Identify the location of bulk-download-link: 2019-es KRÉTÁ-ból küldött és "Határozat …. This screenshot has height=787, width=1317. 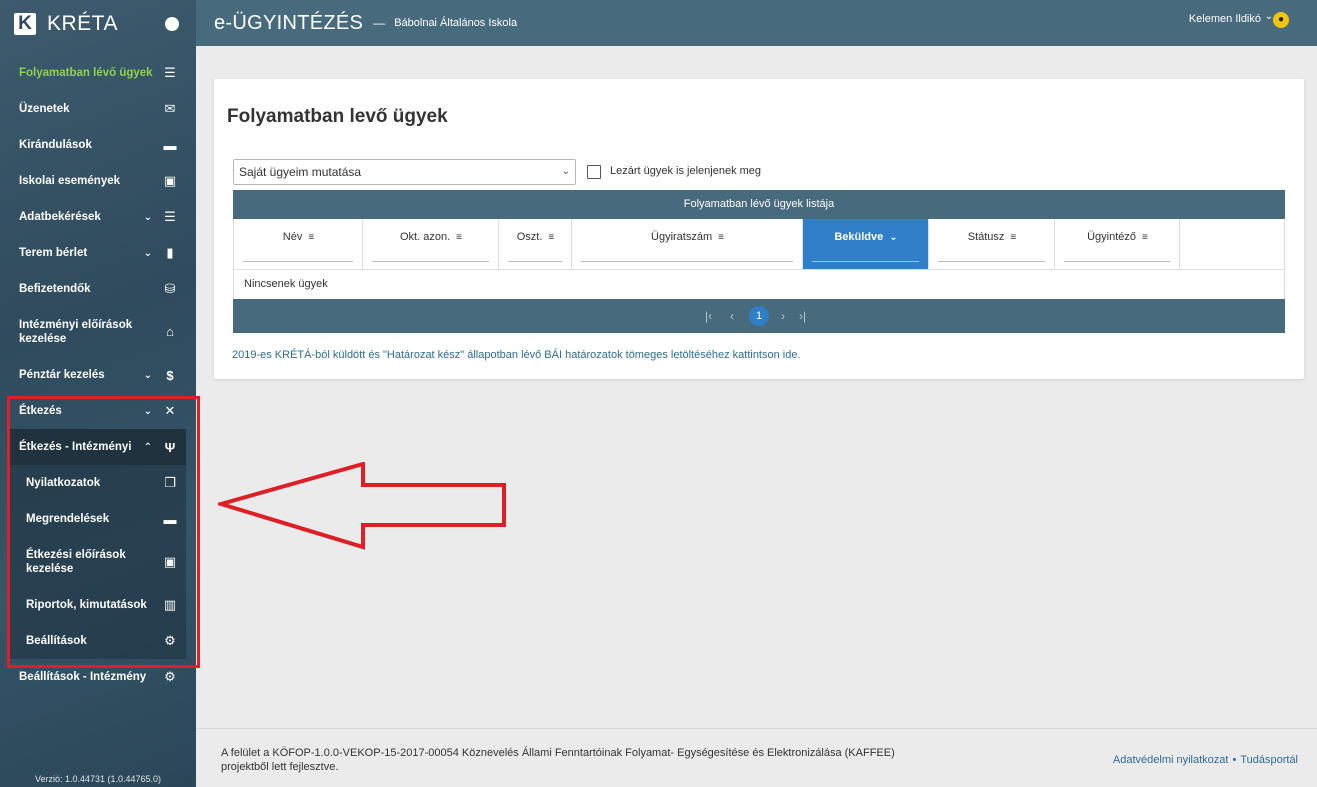
(516, 355).